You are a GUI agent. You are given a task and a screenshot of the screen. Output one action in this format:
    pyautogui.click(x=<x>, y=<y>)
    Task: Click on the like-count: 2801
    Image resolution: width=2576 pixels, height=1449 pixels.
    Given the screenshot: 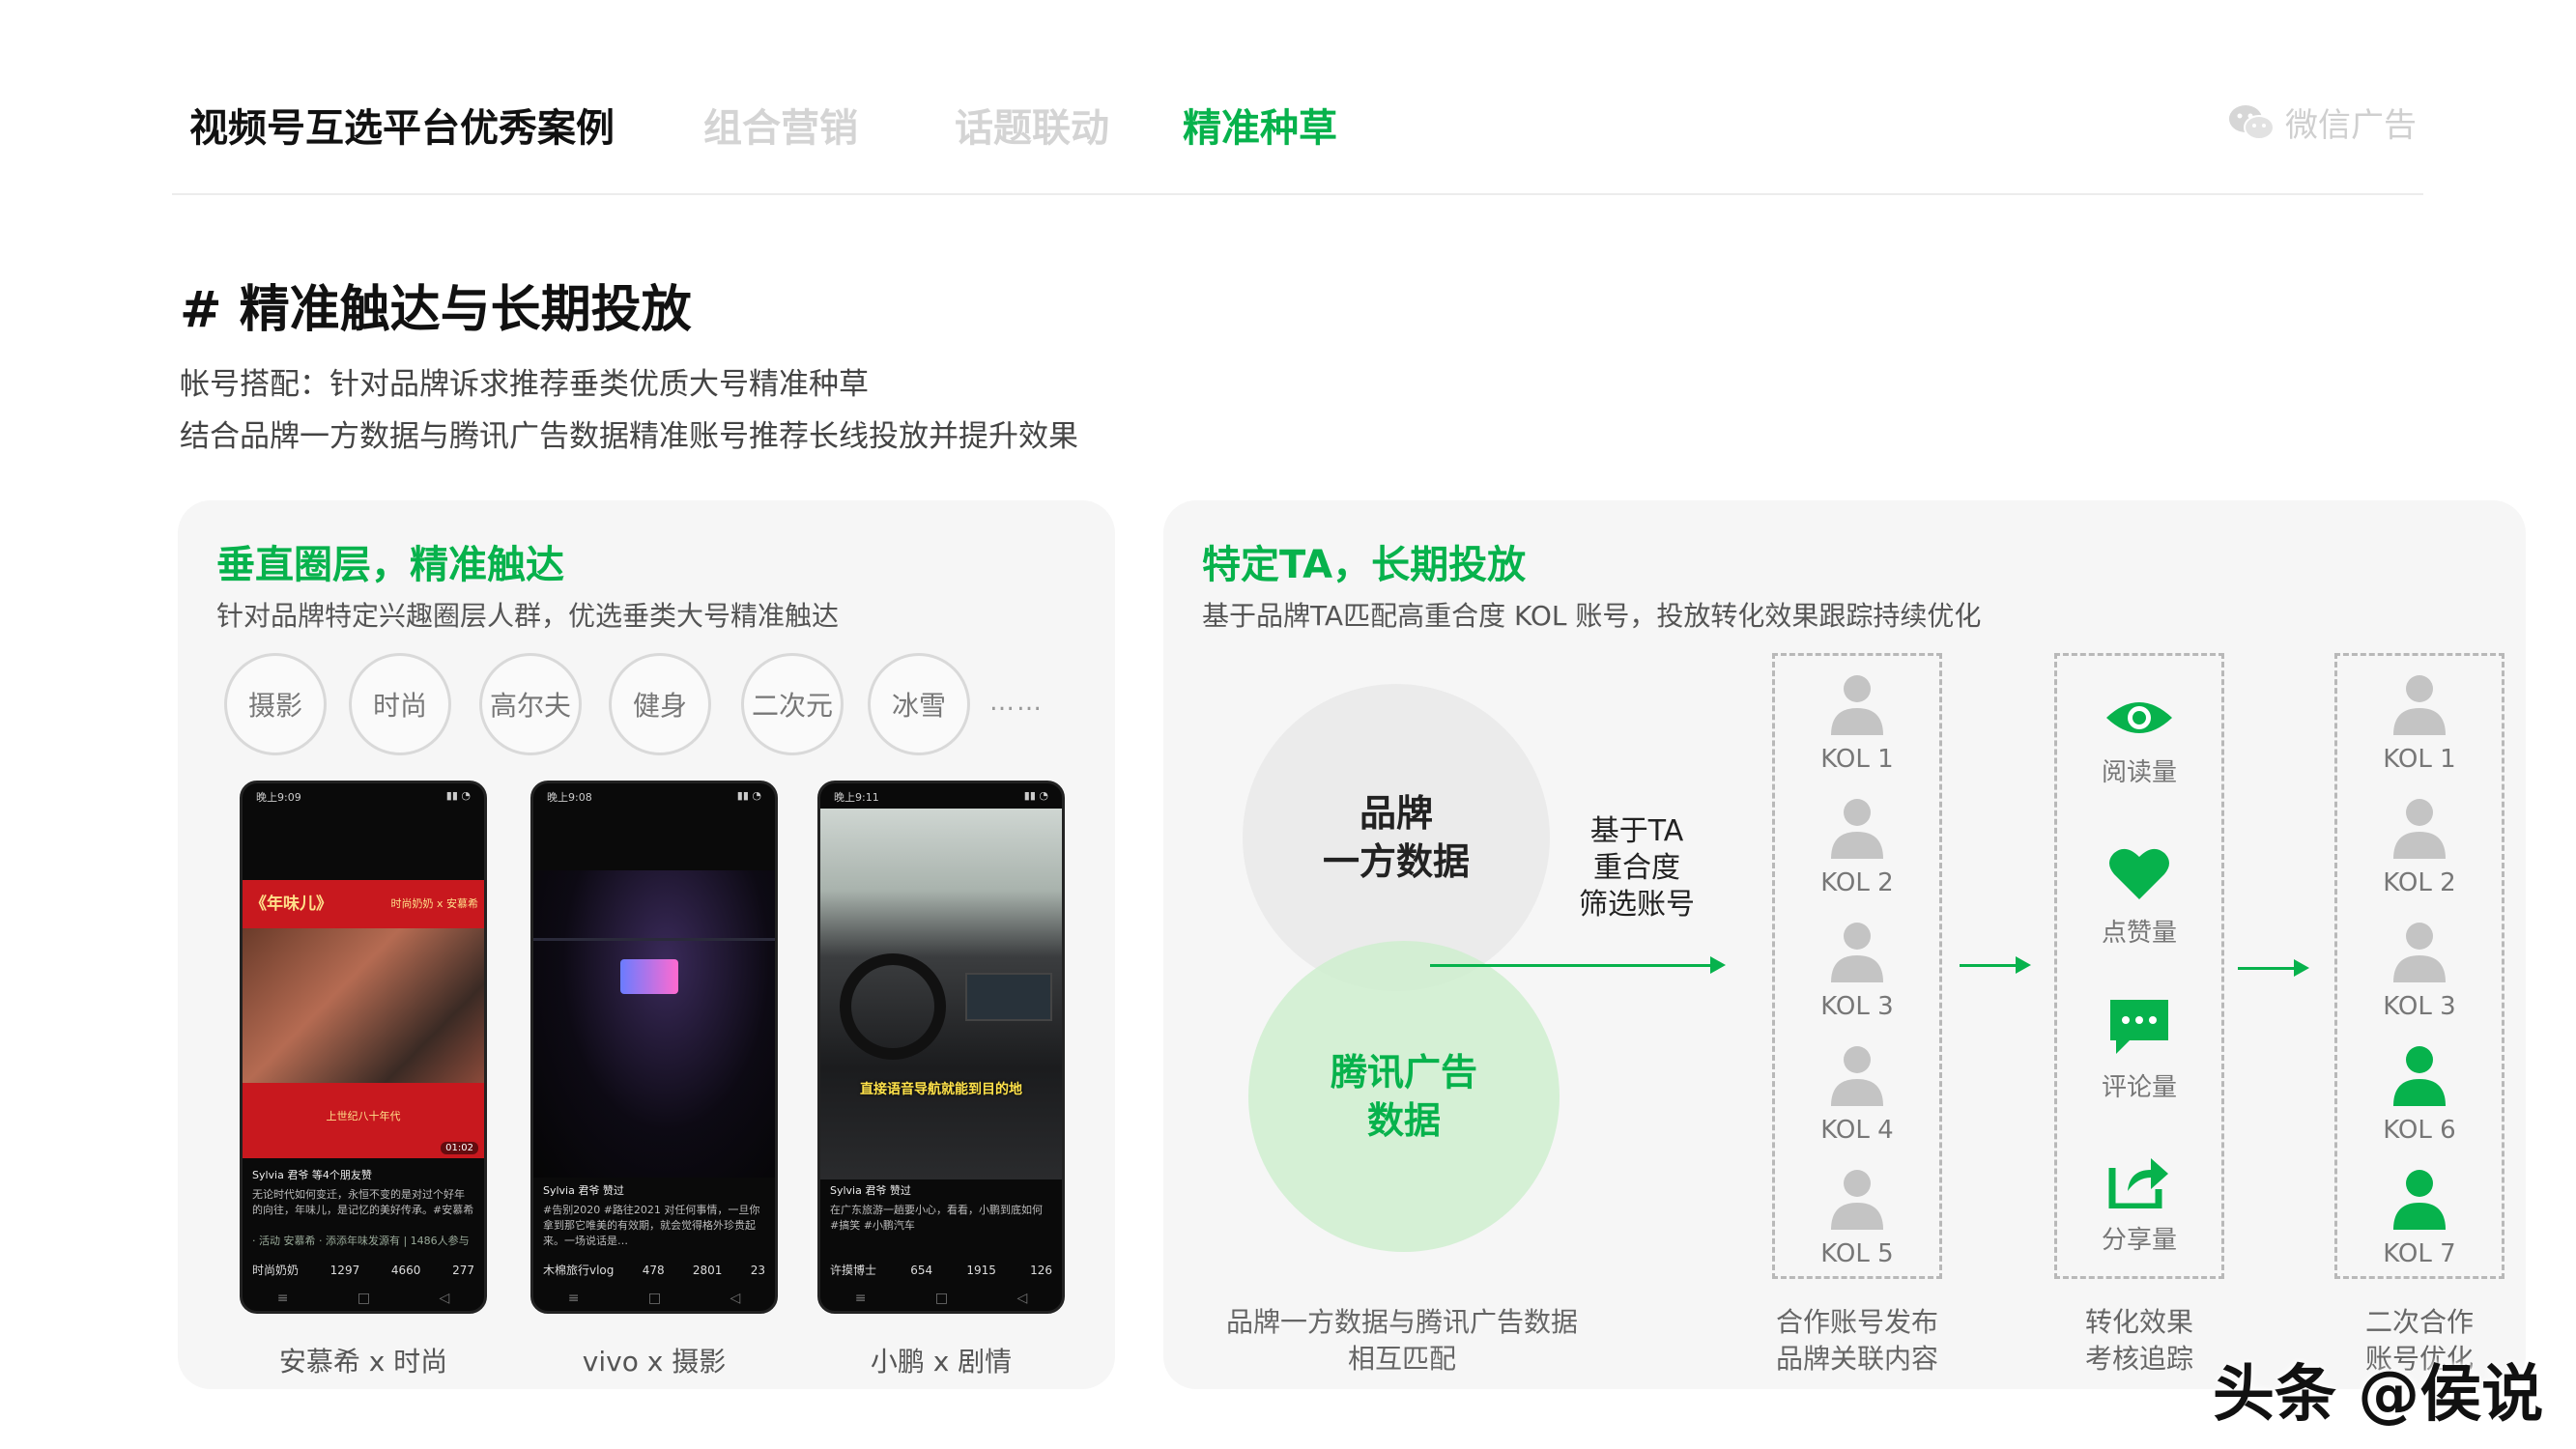 What is the action you would take?
    pyautogui.click(x=708, y=1270)
    